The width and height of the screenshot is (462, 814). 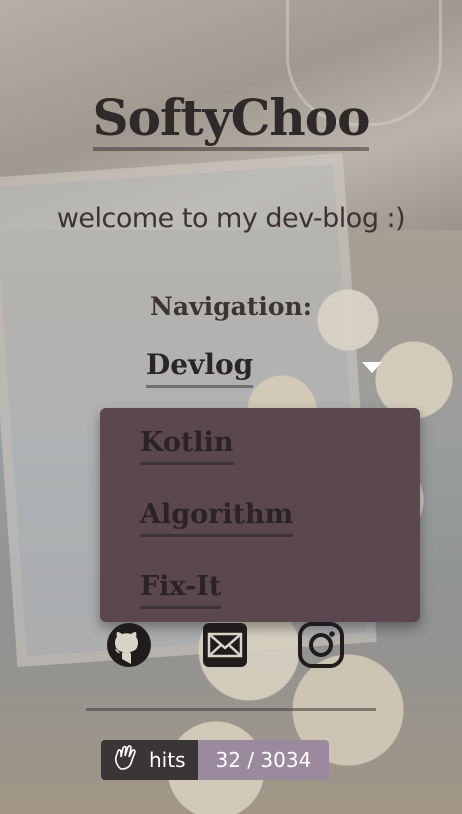 What do you see at coordinates (128, 760) in the screenshot?
I see `hand-wave-icon` at bounding box center [128, 760].